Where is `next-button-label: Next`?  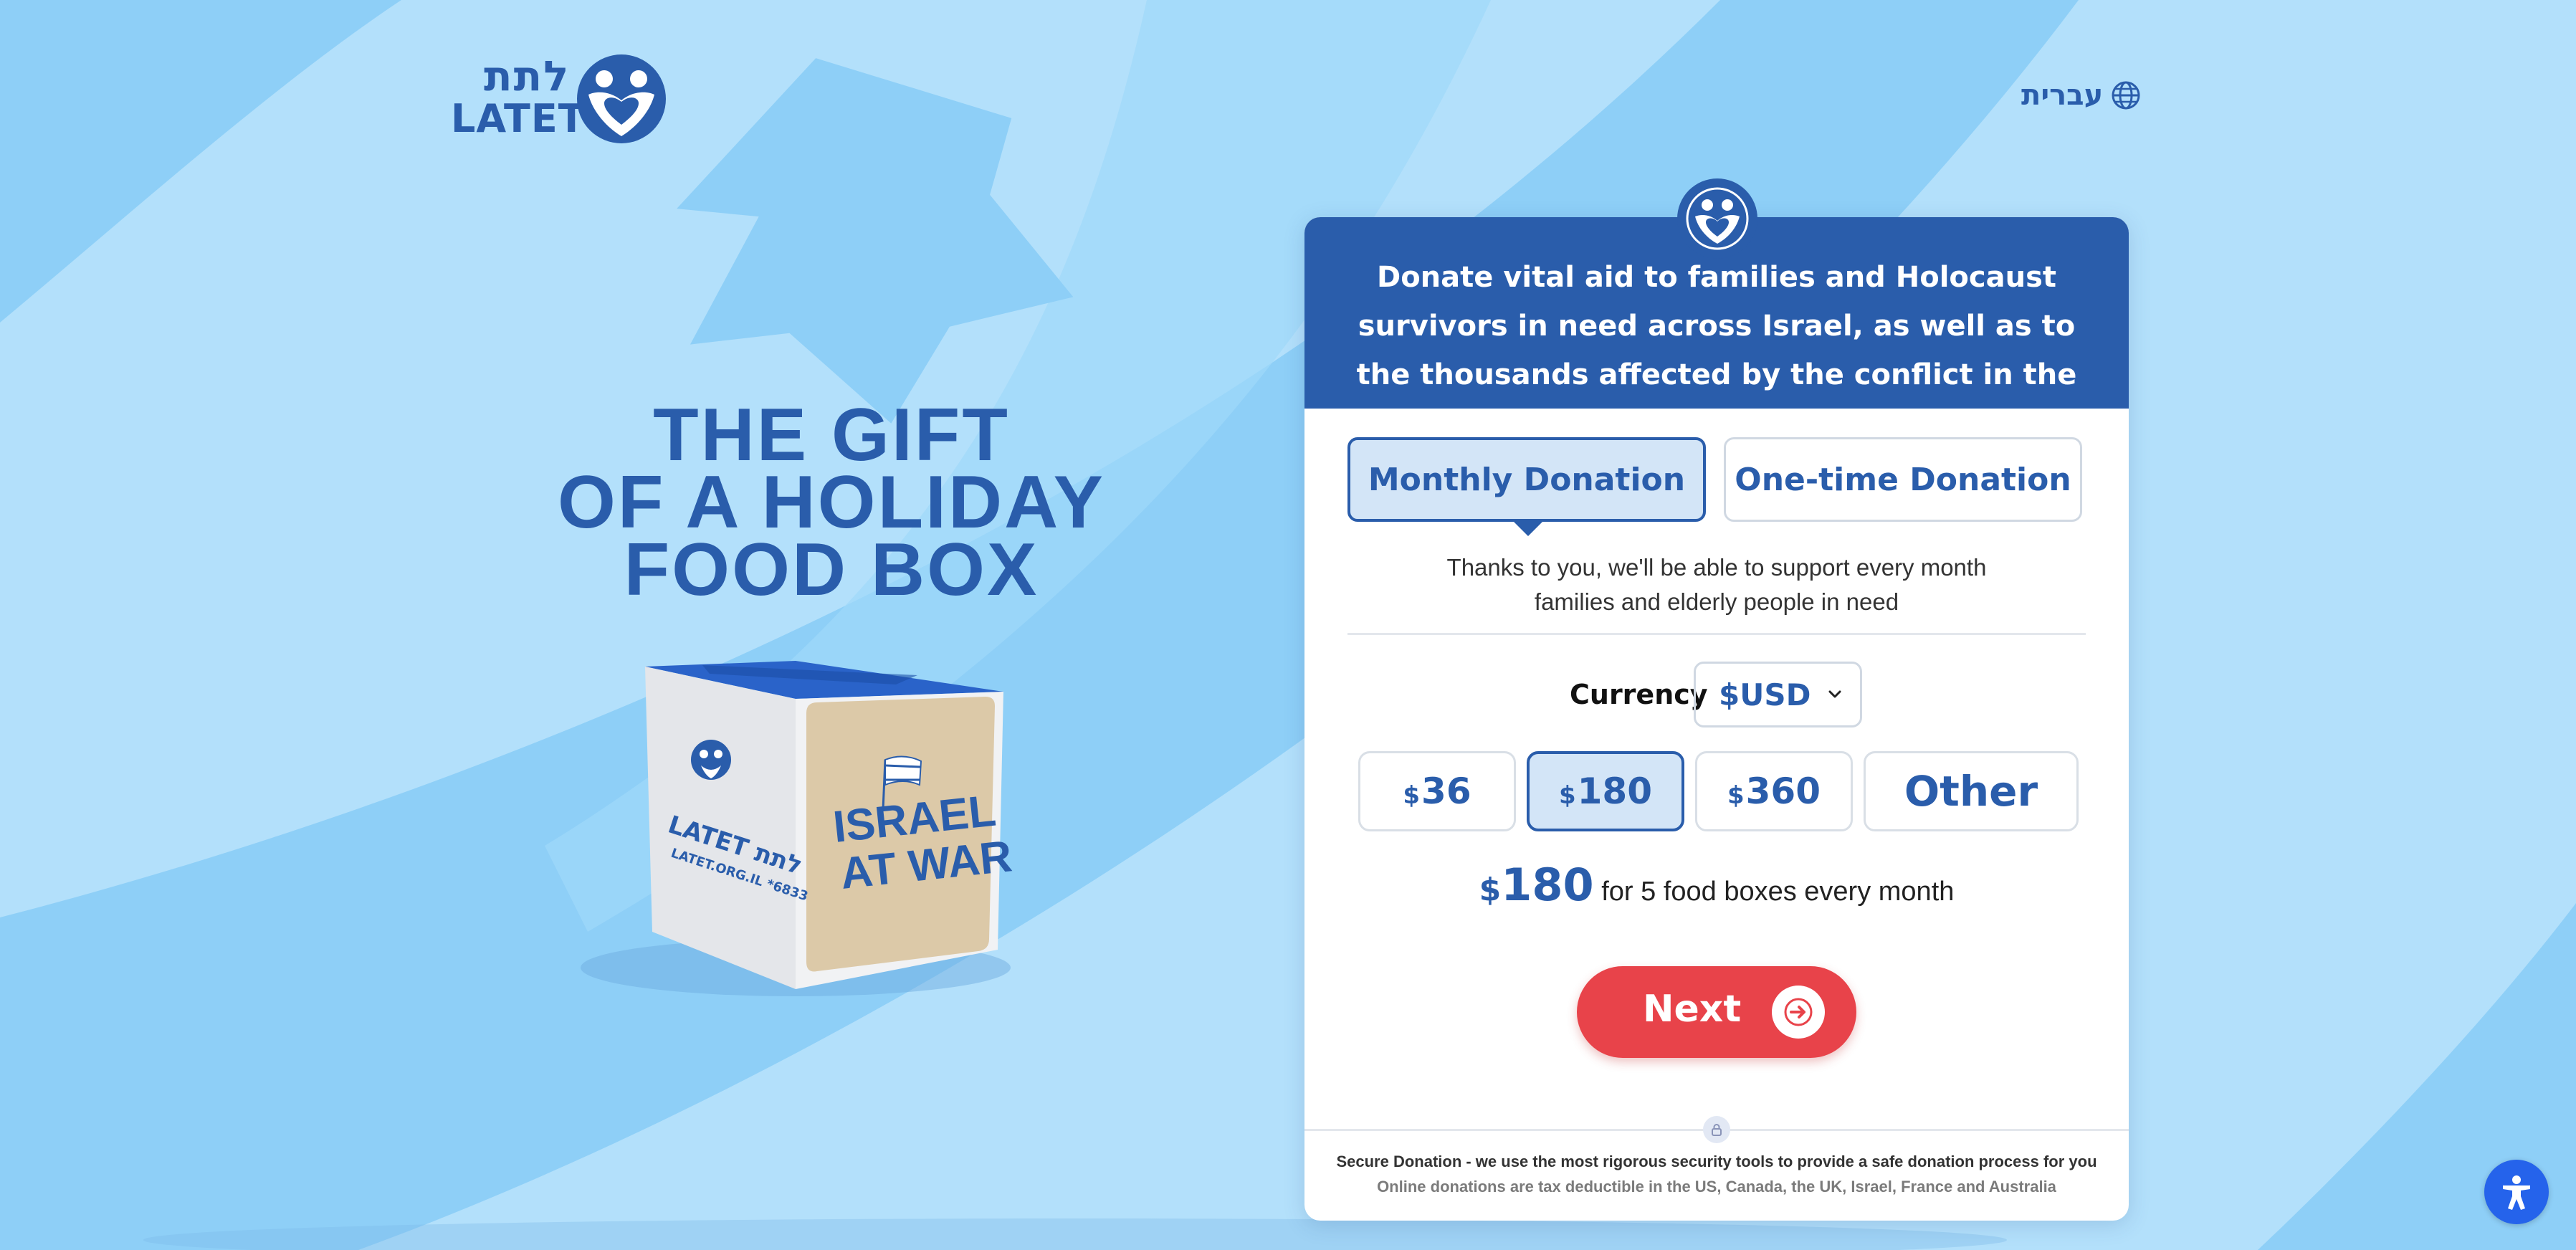 next-button-label: Next is located at coordinates (1692, 1010).